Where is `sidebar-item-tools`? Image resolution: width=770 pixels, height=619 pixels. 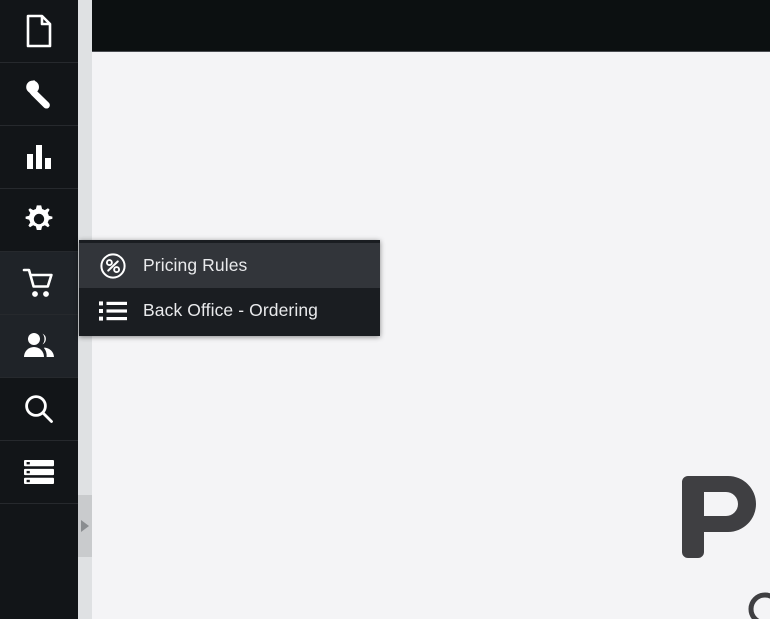
sidebar-item-tools is located at coordinates (39, 94).